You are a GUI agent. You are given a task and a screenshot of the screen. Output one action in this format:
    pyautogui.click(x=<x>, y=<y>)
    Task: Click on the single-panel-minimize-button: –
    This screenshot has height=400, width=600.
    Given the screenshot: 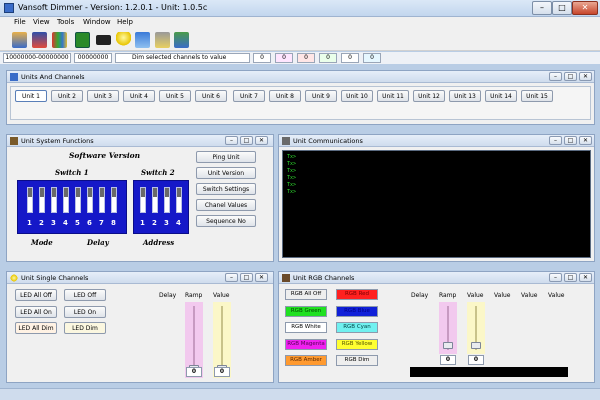 What is the action you would take?
    pyautogui.click(x=231, y=277)
    